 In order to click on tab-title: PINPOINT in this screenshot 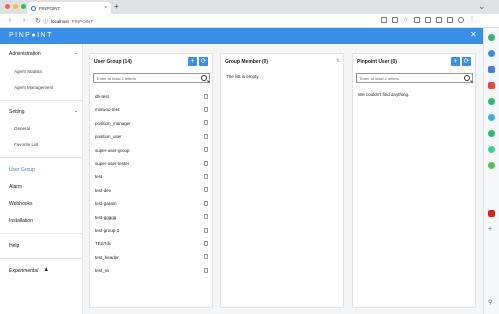, I will do `click(50, 8)`.